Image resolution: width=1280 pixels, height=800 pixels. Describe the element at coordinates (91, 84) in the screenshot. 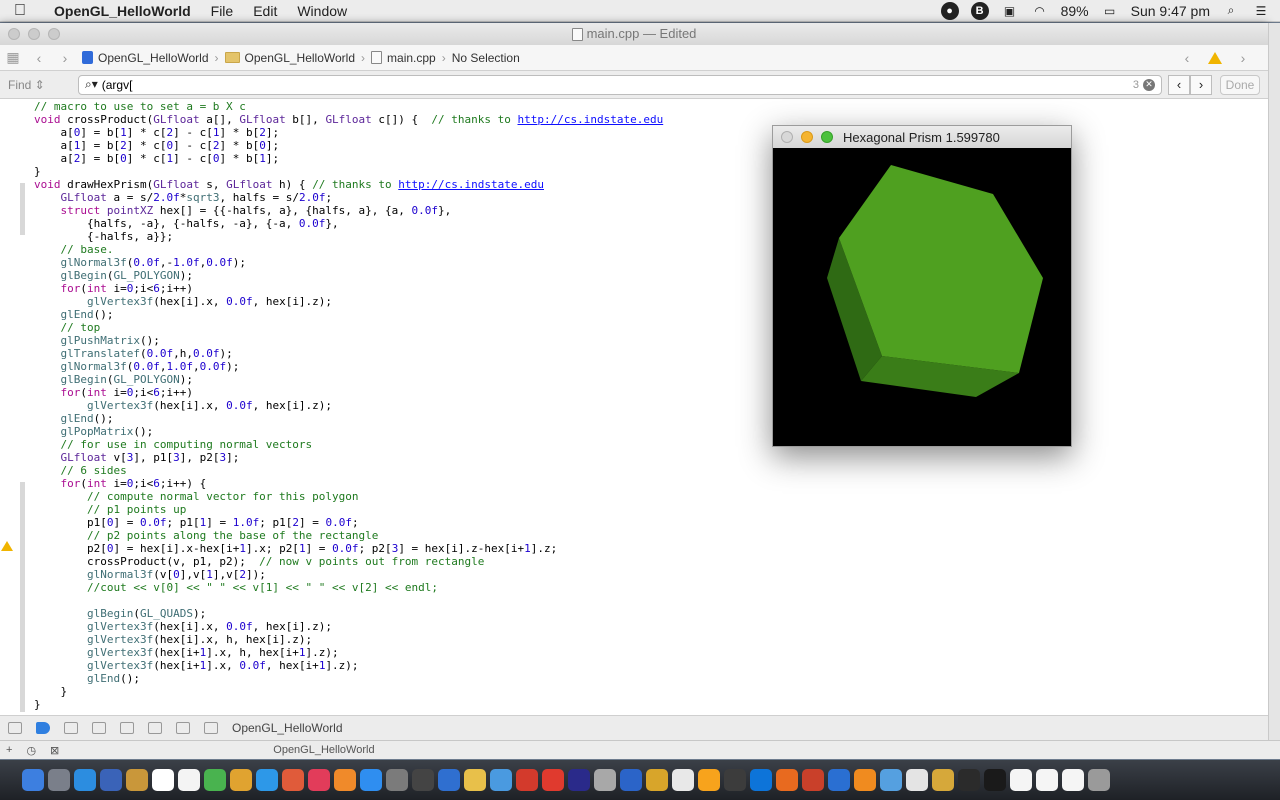

I see `search-icon: ⌕▾` at that location.